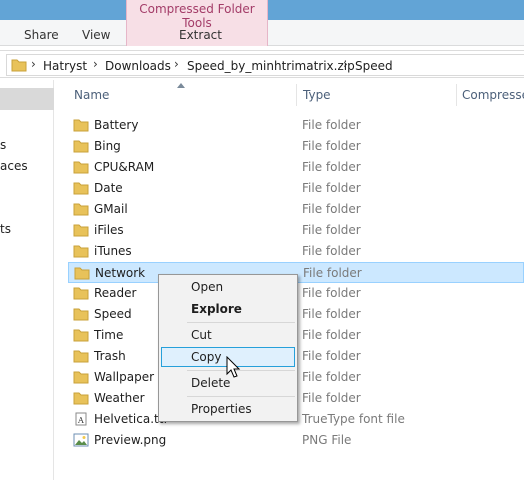 The height and width of the screenshot is (480, 524). Describe the element at coordinates (374, 66) in the screenshot. I see `breadcrumb-speed: Speed` at that location.